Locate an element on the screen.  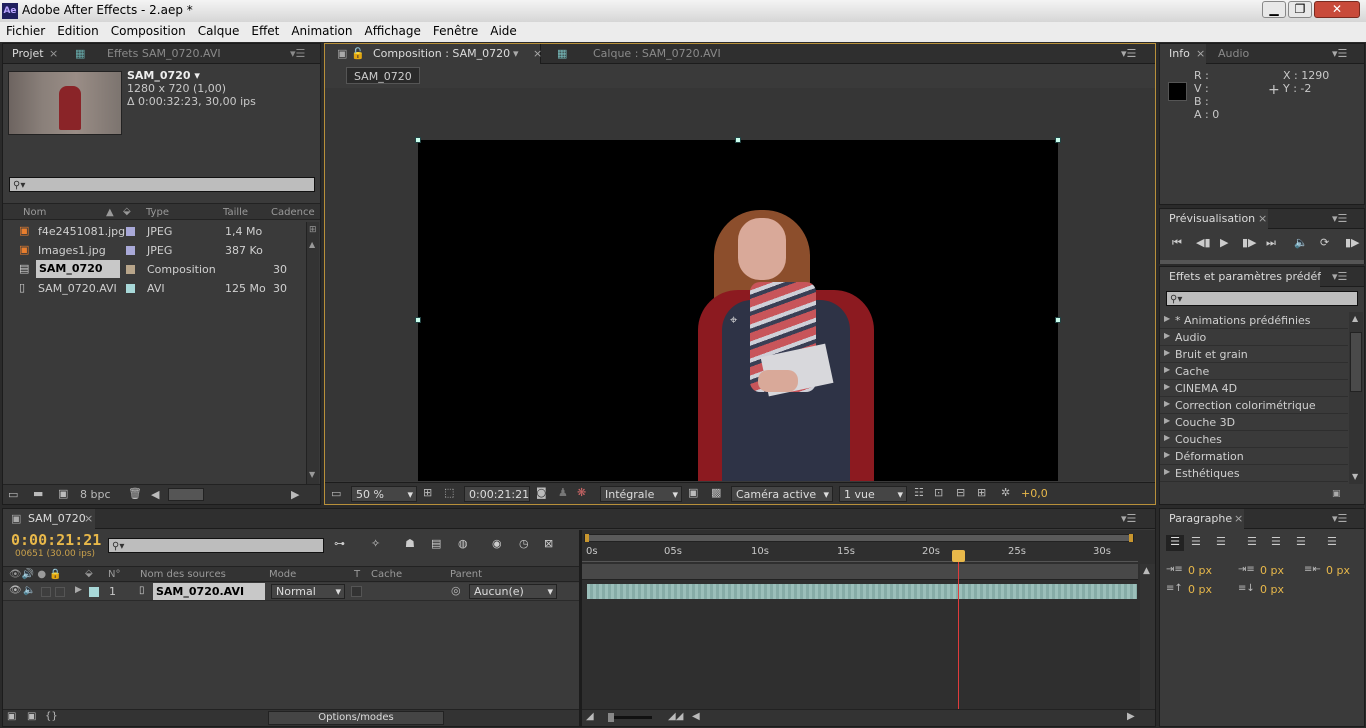
align-right-icon: ☰ is located at coordinates (1221, 541).